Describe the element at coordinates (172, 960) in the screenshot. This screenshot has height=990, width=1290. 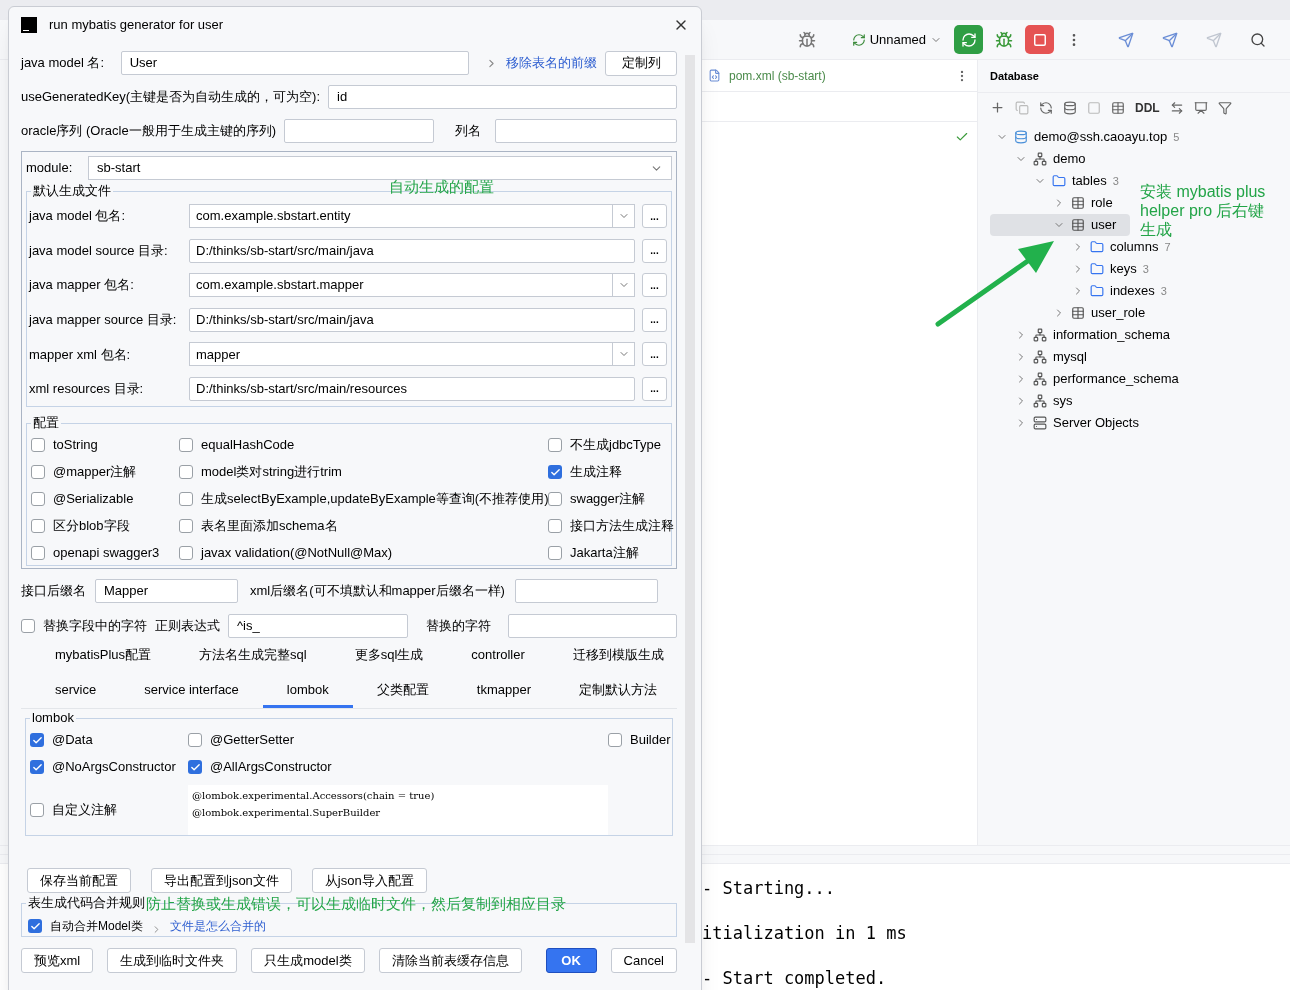
I see `dialog-button: 生成到临时文件夹` at that location.